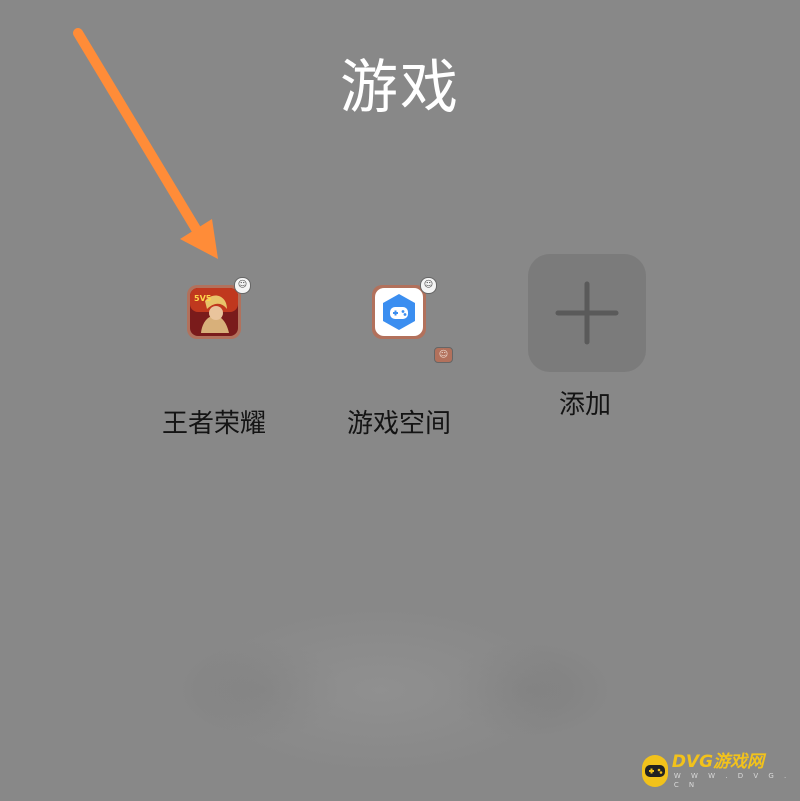 This screenshot has height=801, width=800. Describe the element at coordinates (214, 358) in the screenshot. I see `app-honor-of-kings: 5V5 ☺ 王者荣耀` at that location.